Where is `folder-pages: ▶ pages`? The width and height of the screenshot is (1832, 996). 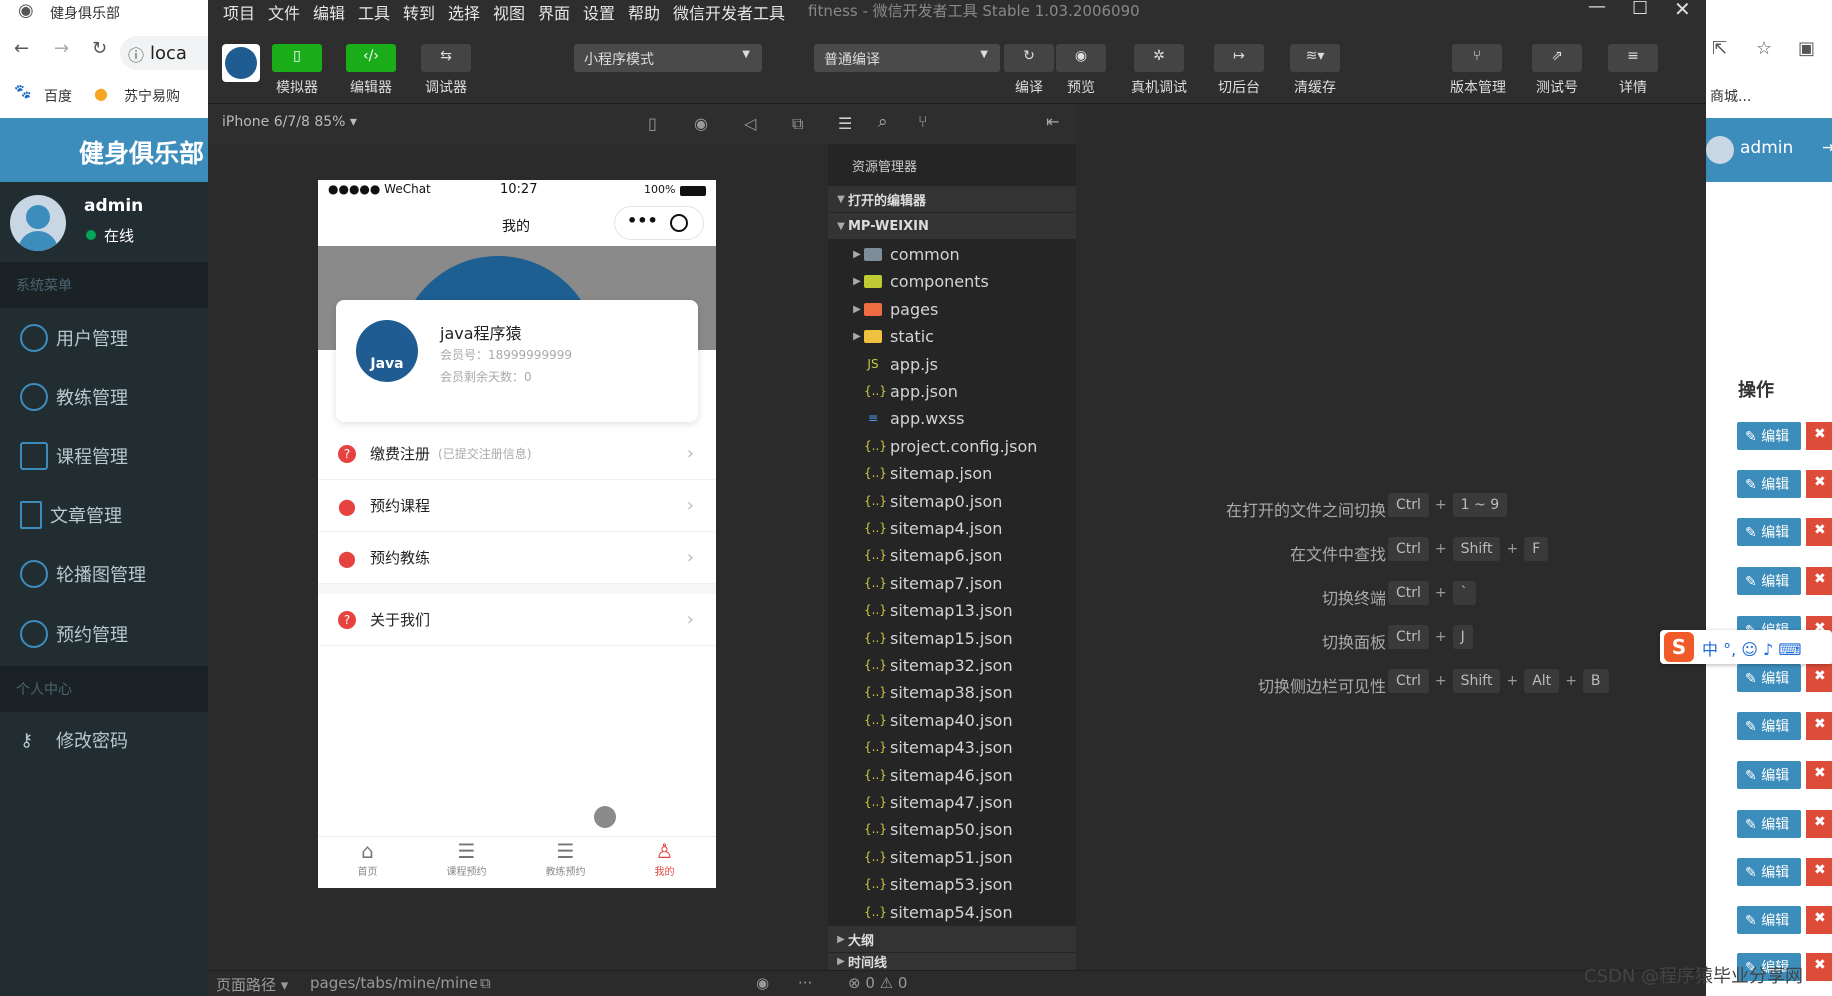 folder-pages: ▶ pages is located at coordinates (952, 309).